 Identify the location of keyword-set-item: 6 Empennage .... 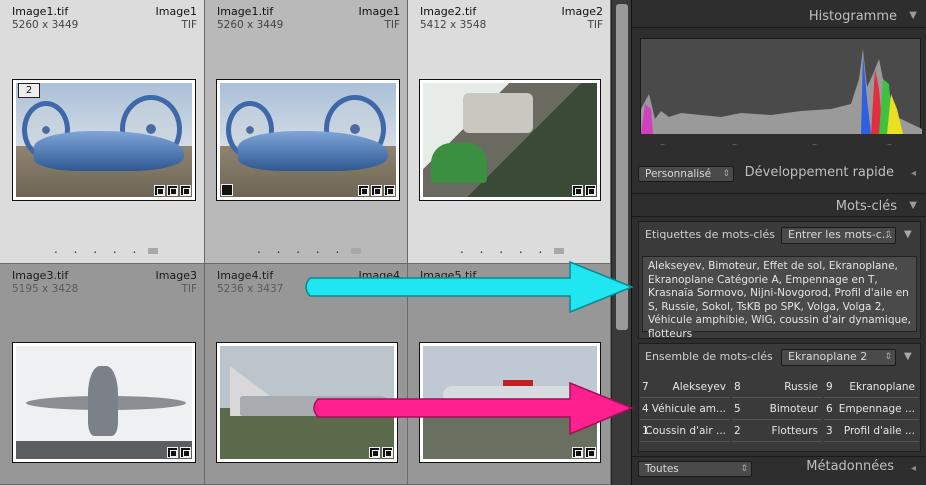
(871, 409).